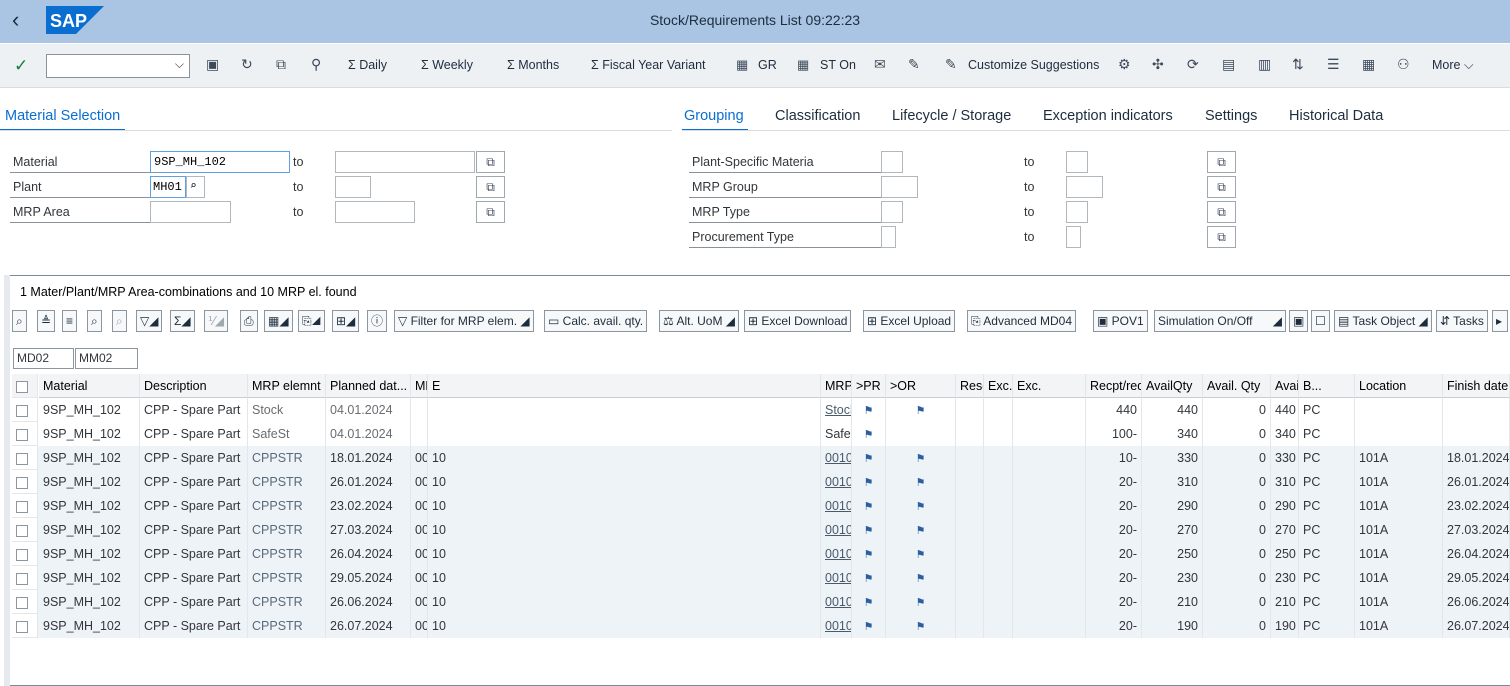 This screenshot has height=686, width=1510. I want to click on user-icon: ⚇, so click(1403, 64).